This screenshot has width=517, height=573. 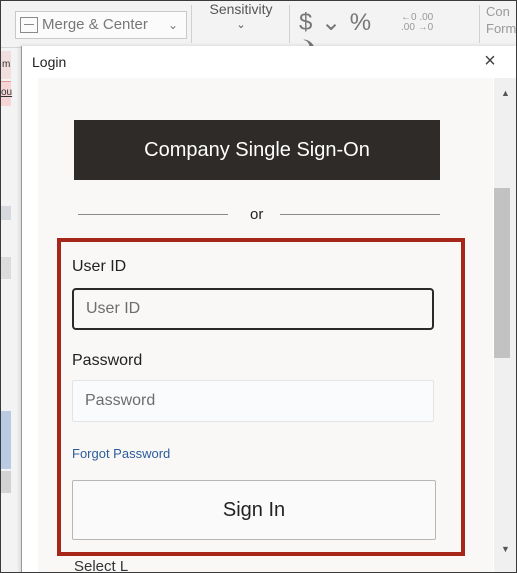 I want to click on scrollbar-thumb, so click(x=502, y=273).